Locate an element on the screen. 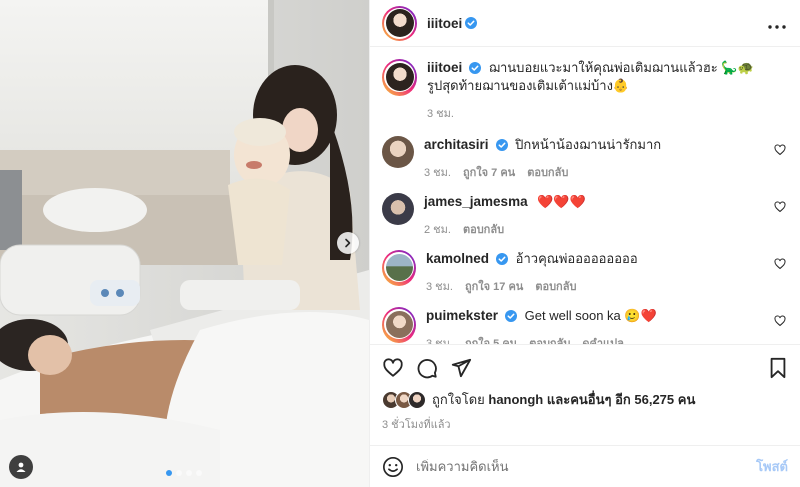 This screenshot has width=800, height=487. likes-prefix: ถูกใจโดย is located at coordinates (460, 399).